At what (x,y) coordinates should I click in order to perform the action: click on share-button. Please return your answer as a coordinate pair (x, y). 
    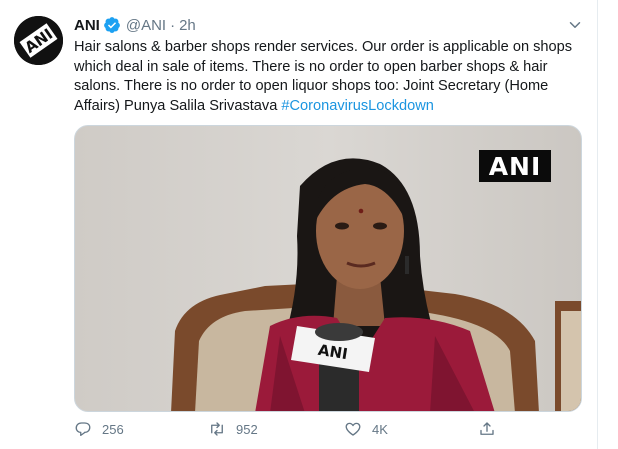
    Looking at the image, I should click on (492, 429).